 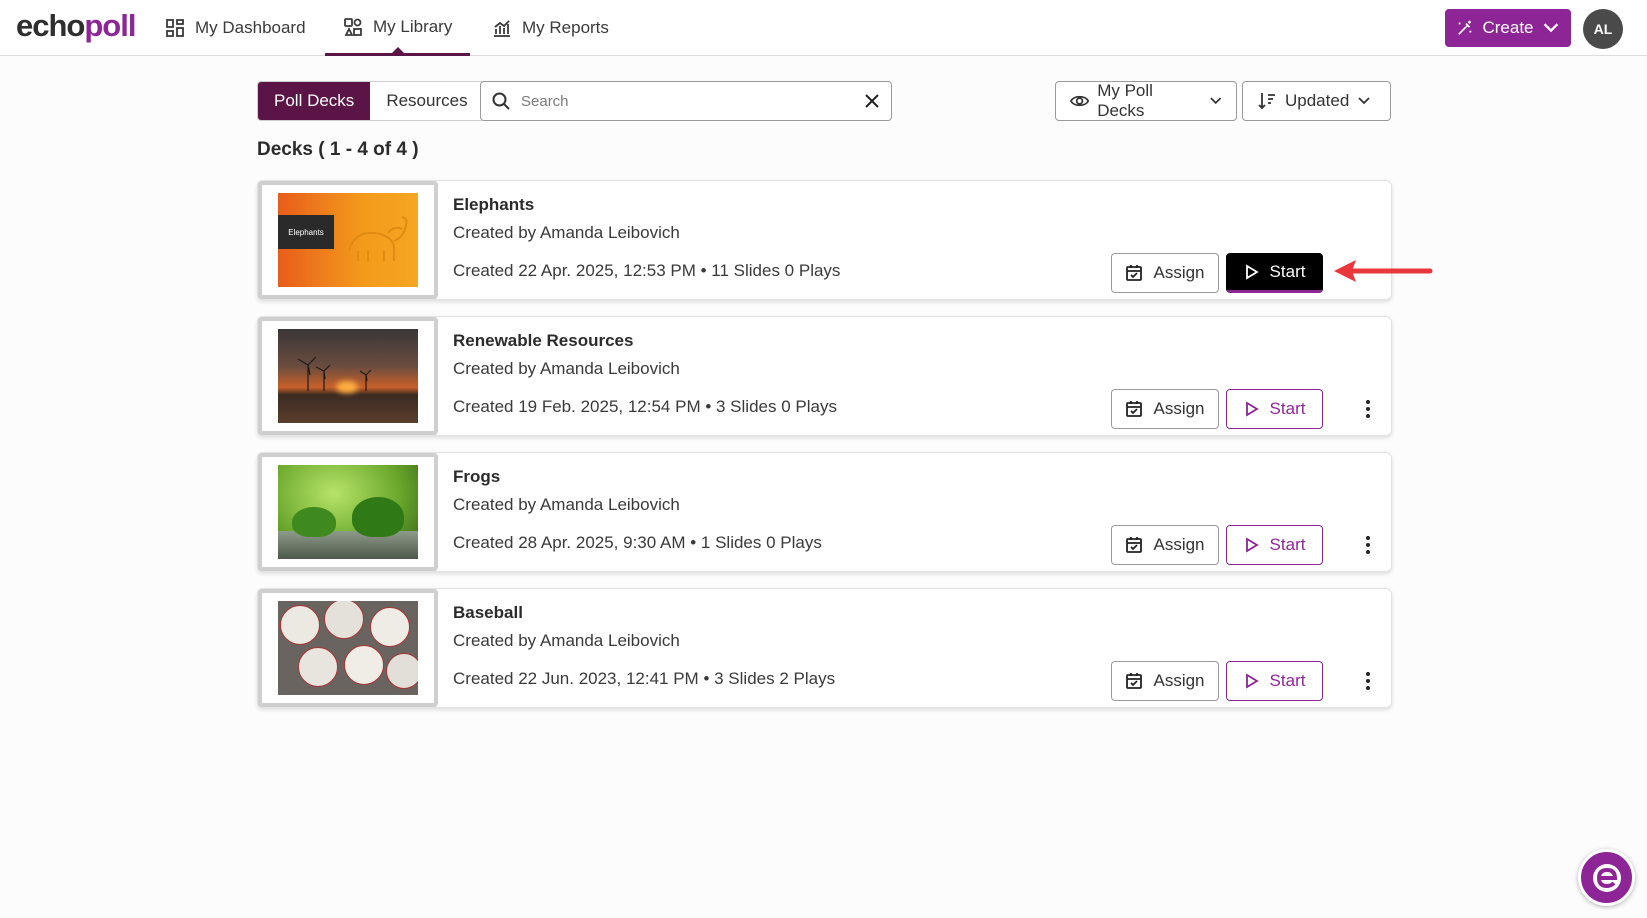 What do you see at coordinates (502, 28) in the screenshot?
I see `reports-icon` at bounding box center [502, 28].